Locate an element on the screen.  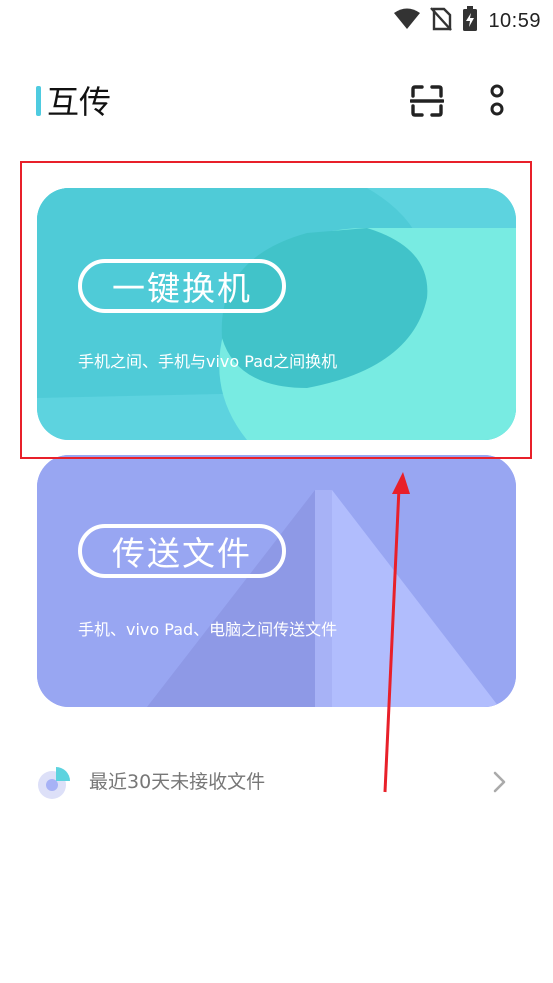
more-options-button is located at coordinates (497, 101).